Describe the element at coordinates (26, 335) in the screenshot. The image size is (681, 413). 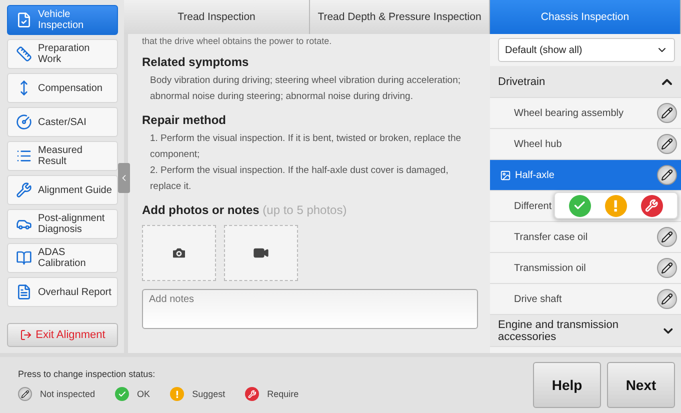
I see `exit-icon` at that location.